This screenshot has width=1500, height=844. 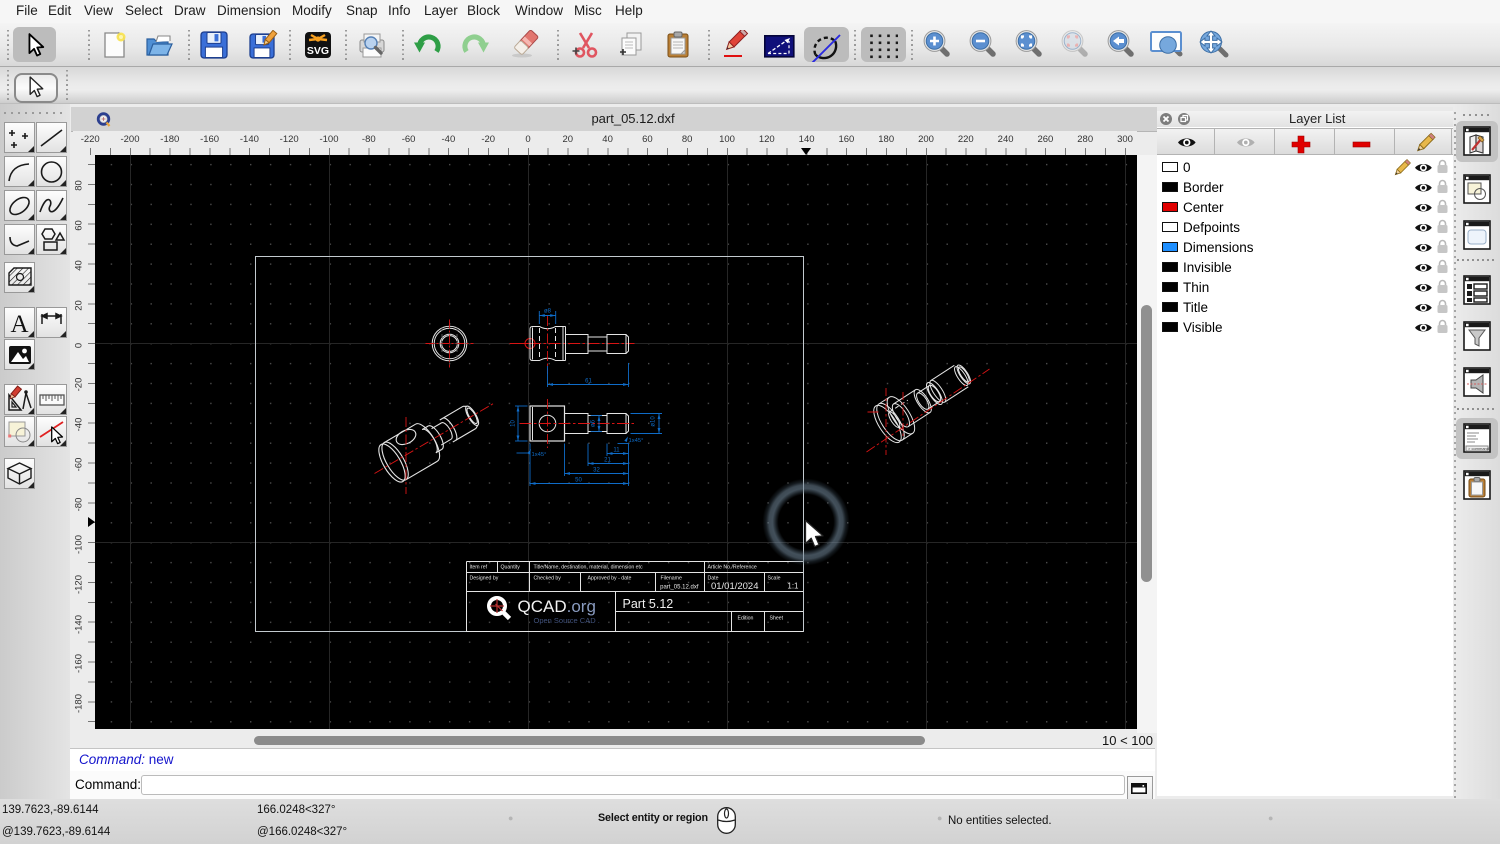 I want to click on svg-text: 1:1, so click(x=793, y=586).